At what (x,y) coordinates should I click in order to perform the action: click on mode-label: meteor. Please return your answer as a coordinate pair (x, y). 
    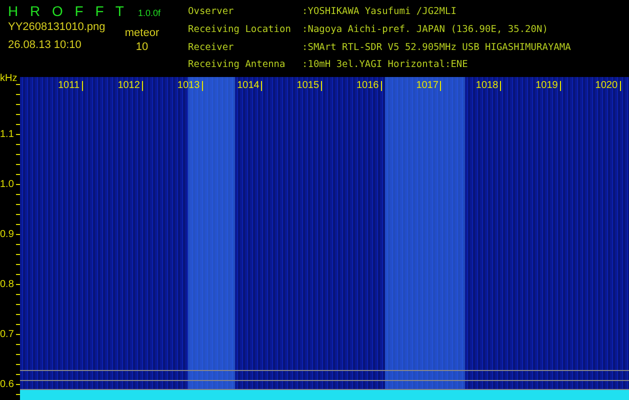
    Looking at the image, I should click on (142, 33).